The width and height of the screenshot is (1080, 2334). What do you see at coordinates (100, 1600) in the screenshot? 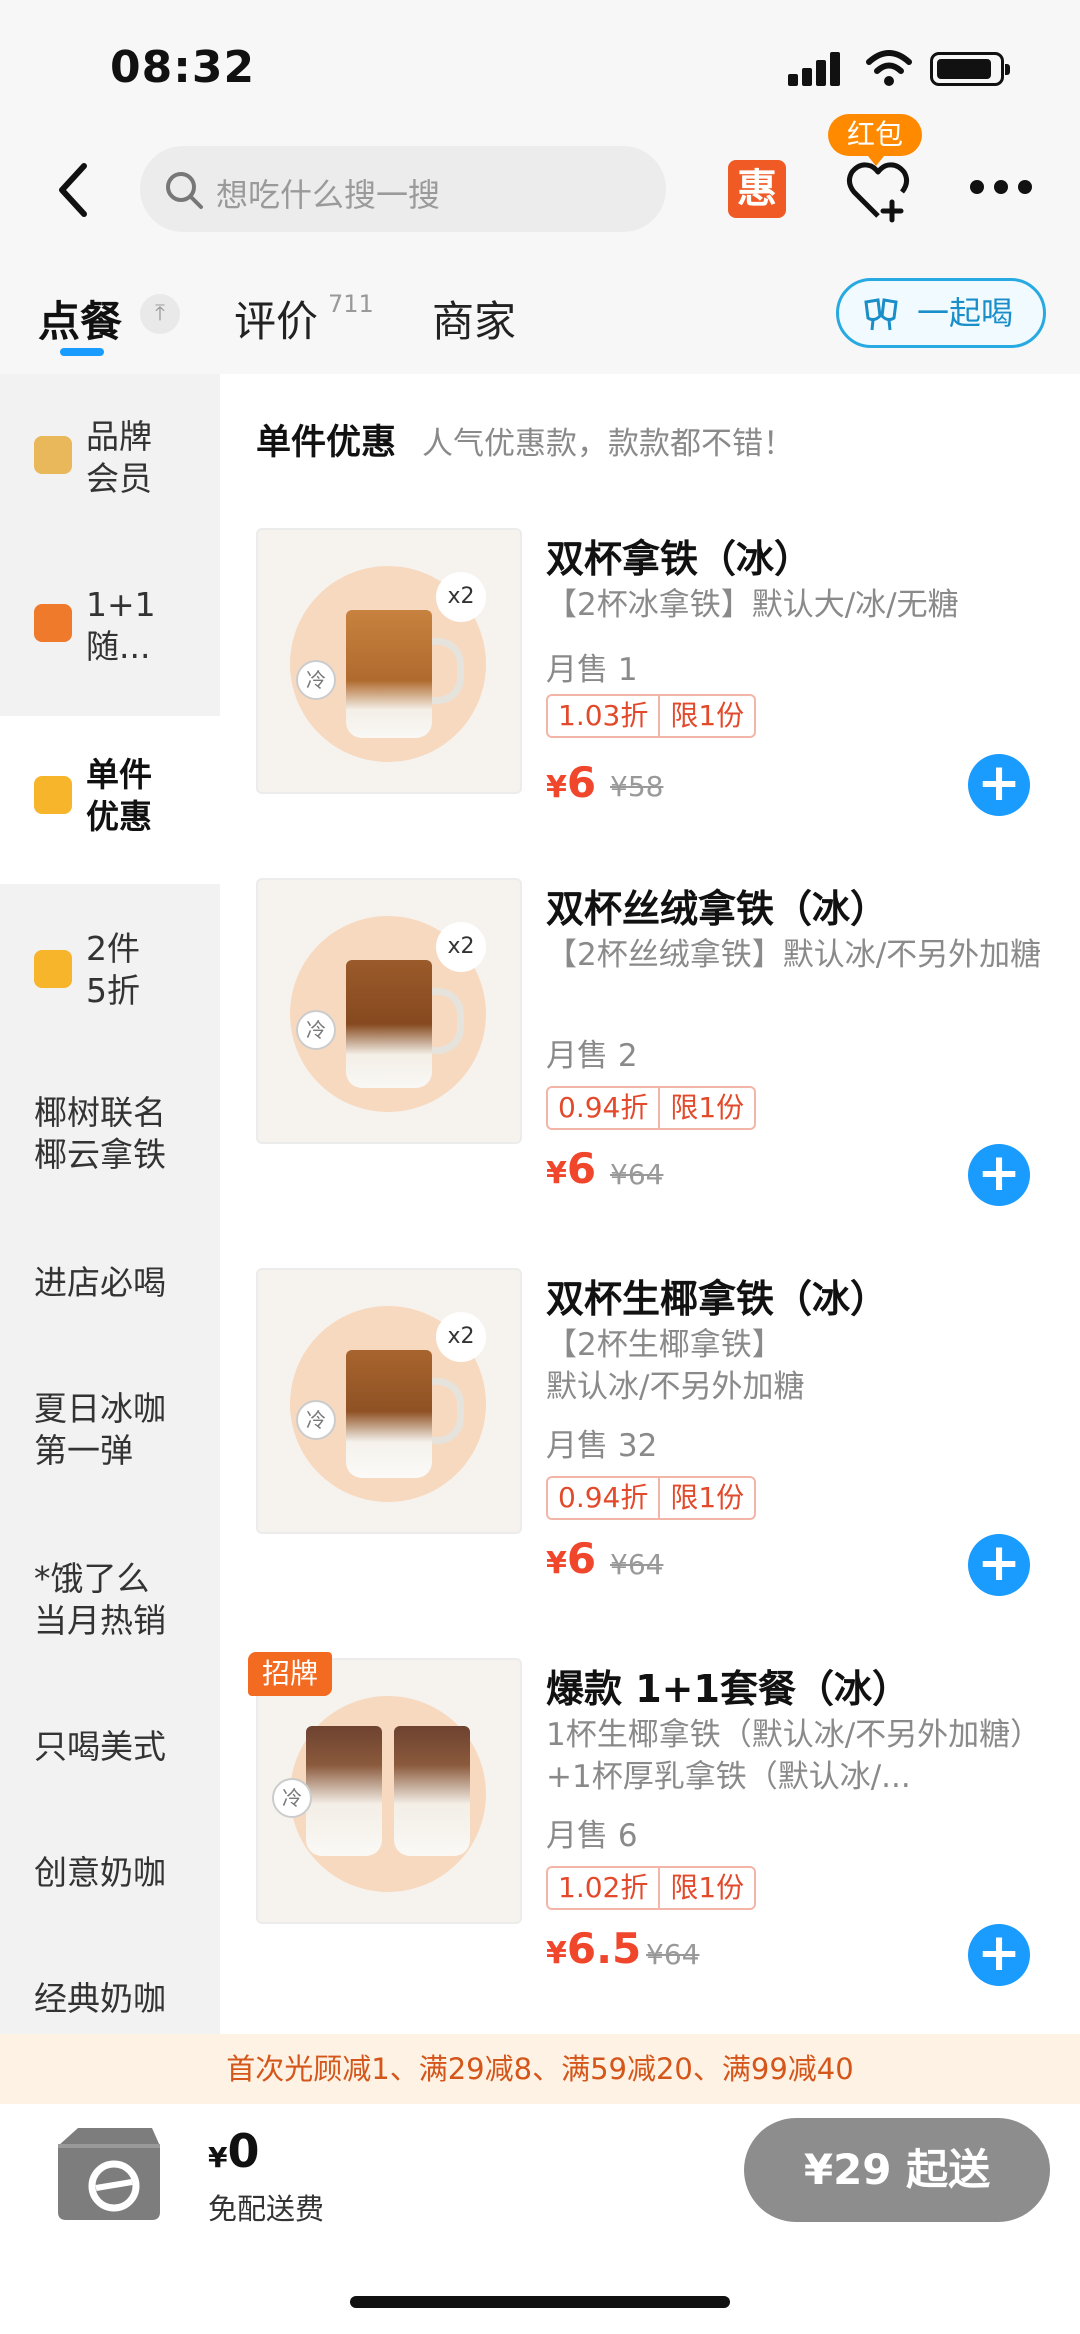
I see `sidebar-item-monthly-hot: *饿了么 当月热销` at bounding box center [100, 1600].